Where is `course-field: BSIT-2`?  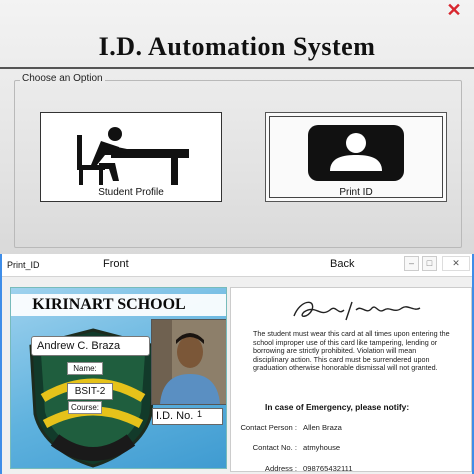 course-field: BSIT-2 is located at coordinates (90, 391).